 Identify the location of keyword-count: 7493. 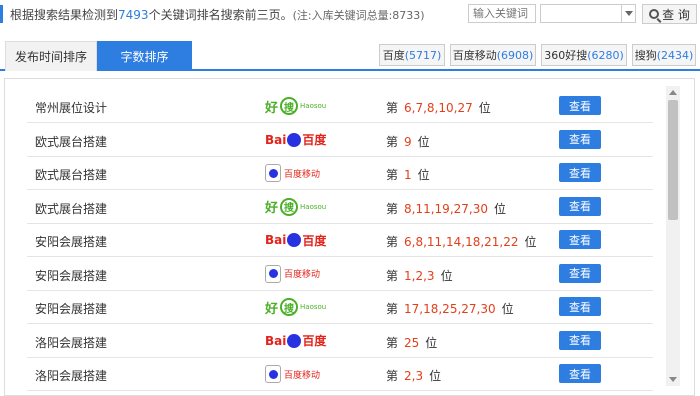
(133, 15).